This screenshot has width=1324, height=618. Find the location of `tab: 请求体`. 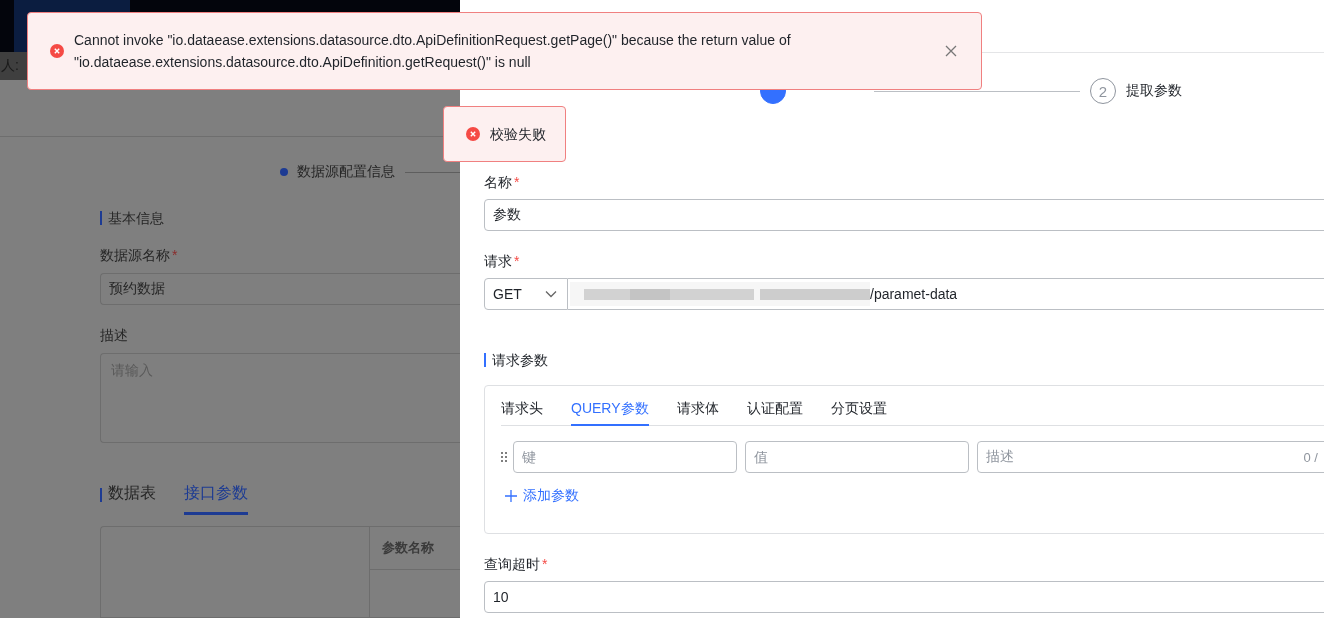

tab: 请求体 is located at coordinates (697, 413).